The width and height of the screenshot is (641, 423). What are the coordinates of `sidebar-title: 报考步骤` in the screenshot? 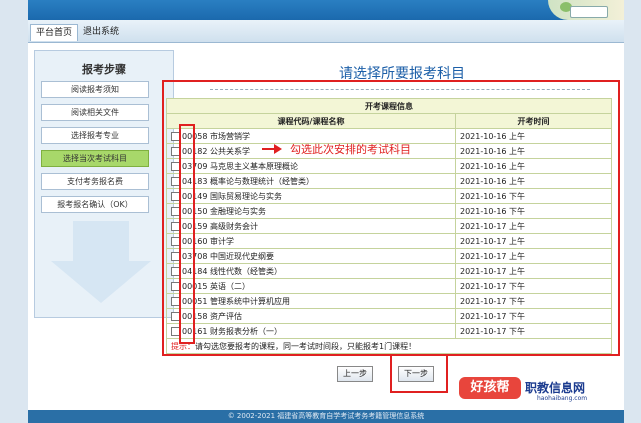 It's located at (104, 69).